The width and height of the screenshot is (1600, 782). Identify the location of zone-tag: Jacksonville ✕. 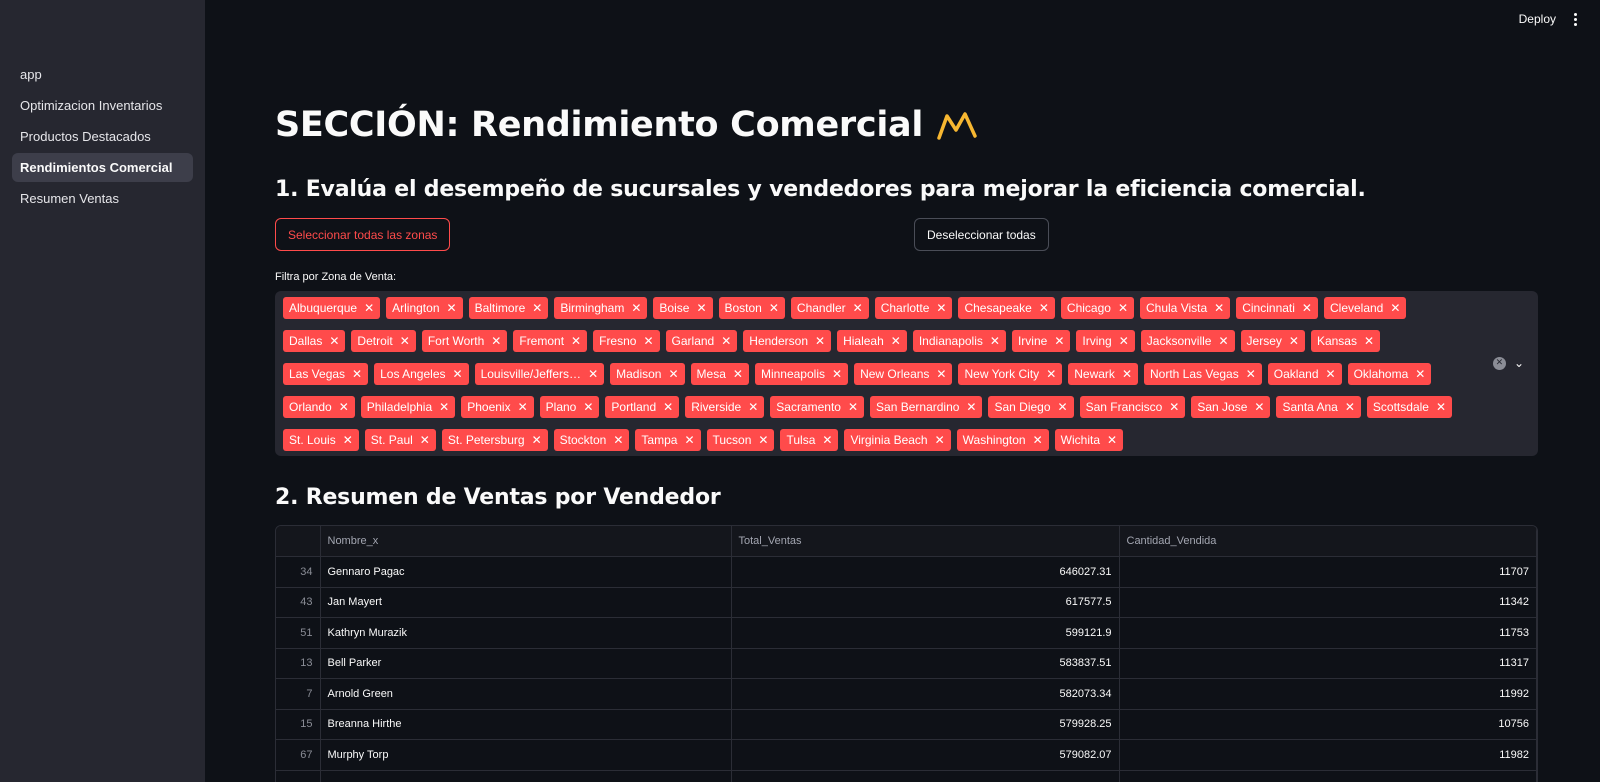
(1187, 341).